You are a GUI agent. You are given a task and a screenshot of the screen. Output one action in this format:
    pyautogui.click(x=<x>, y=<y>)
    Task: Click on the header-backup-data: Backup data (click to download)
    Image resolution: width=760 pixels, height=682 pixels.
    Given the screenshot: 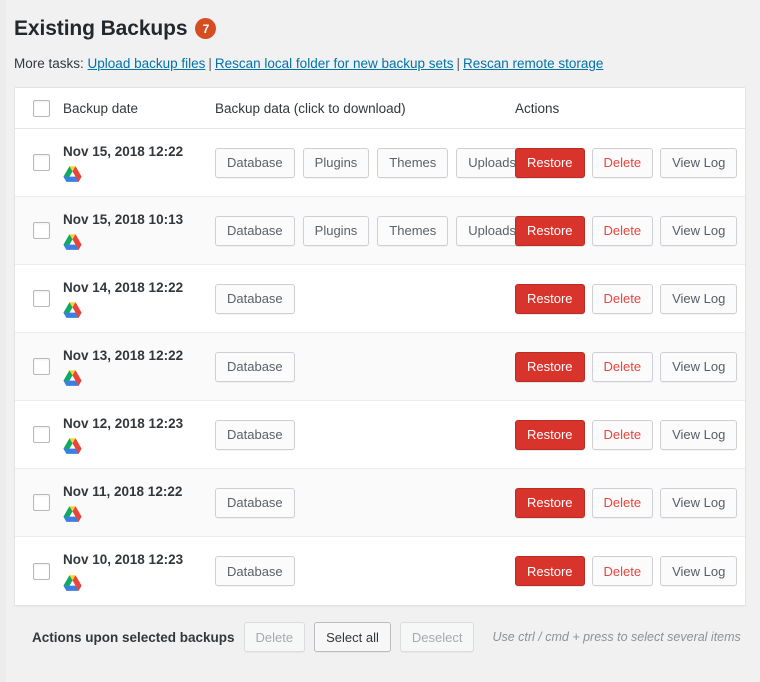 What is the action you would take?
    pyautogui.click(x=365, y=108)
    